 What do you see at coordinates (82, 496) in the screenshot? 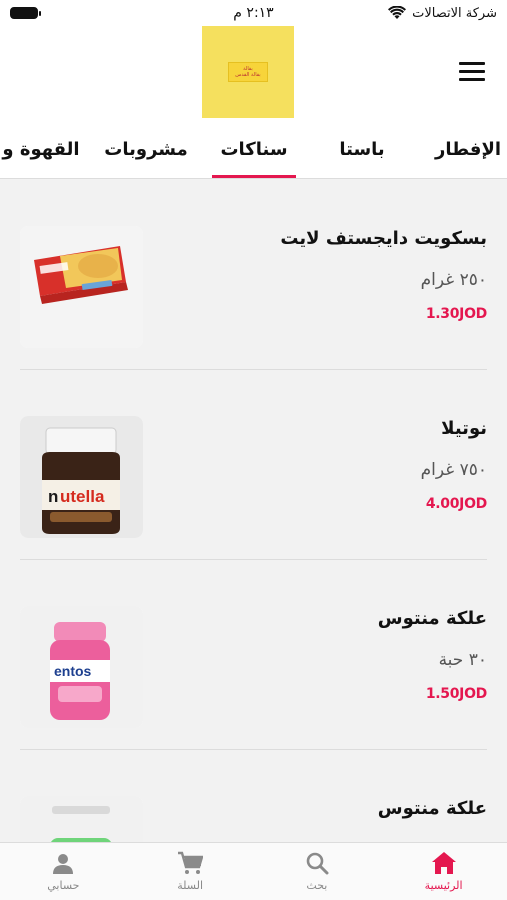
I see `svg-text: utella` at bounding box center [82, 496].